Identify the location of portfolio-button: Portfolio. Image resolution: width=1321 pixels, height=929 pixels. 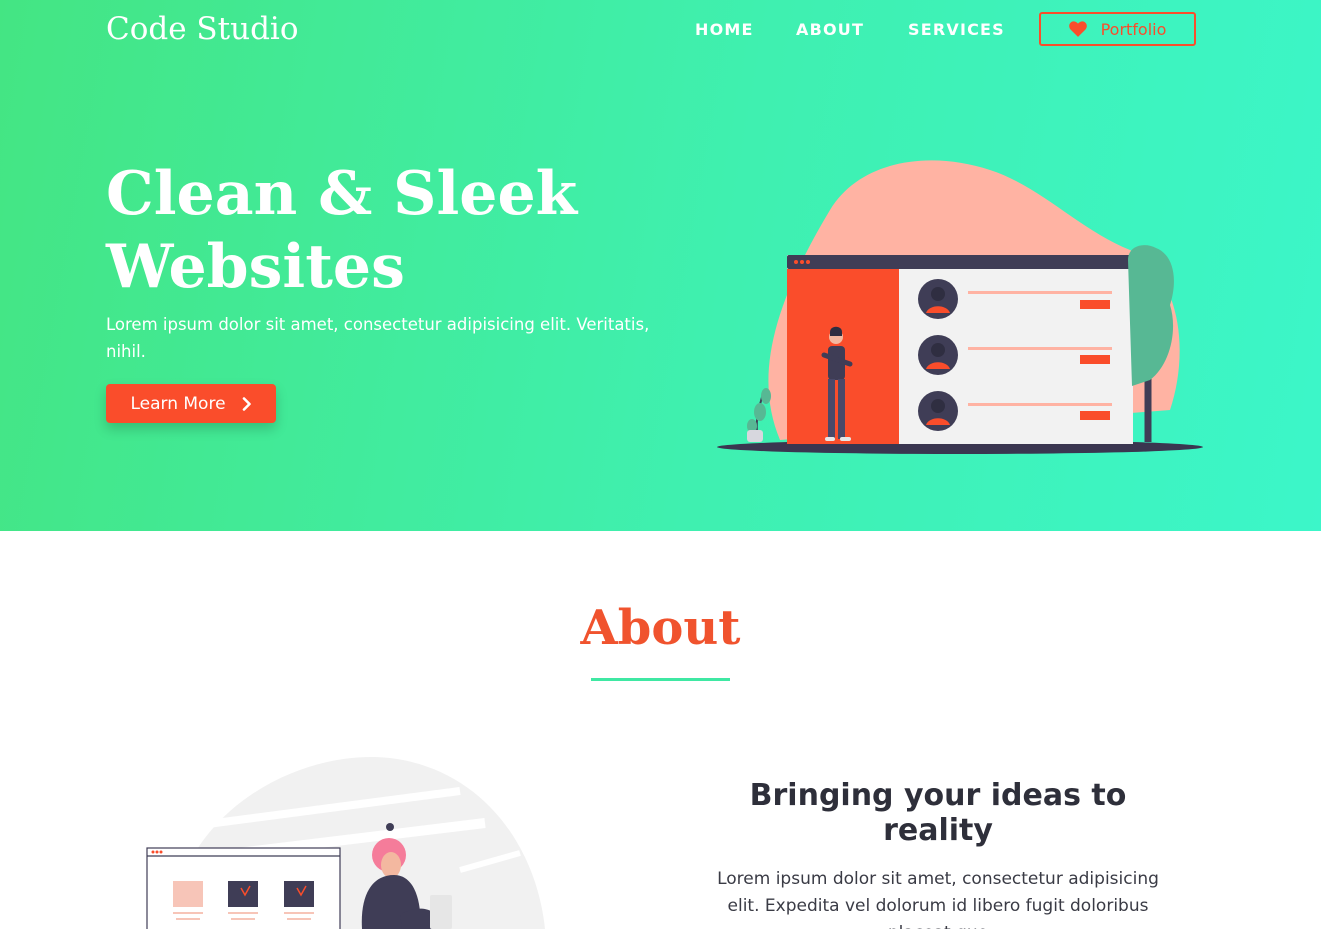
(1117, 29).